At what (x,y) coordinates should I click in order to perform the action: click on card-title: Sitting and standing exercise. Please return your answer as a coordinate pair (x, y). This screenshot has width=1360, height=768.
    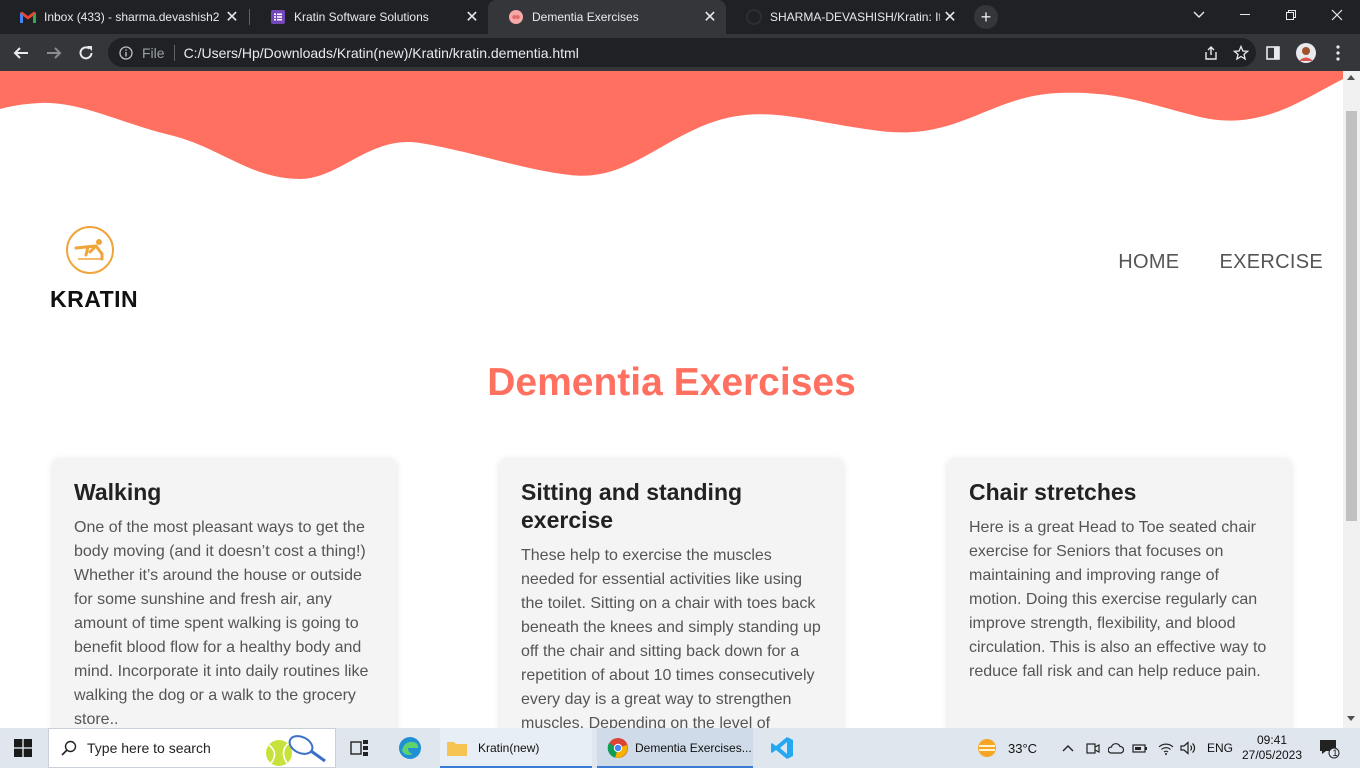
    Looking at the image, I should click on (632, 506).